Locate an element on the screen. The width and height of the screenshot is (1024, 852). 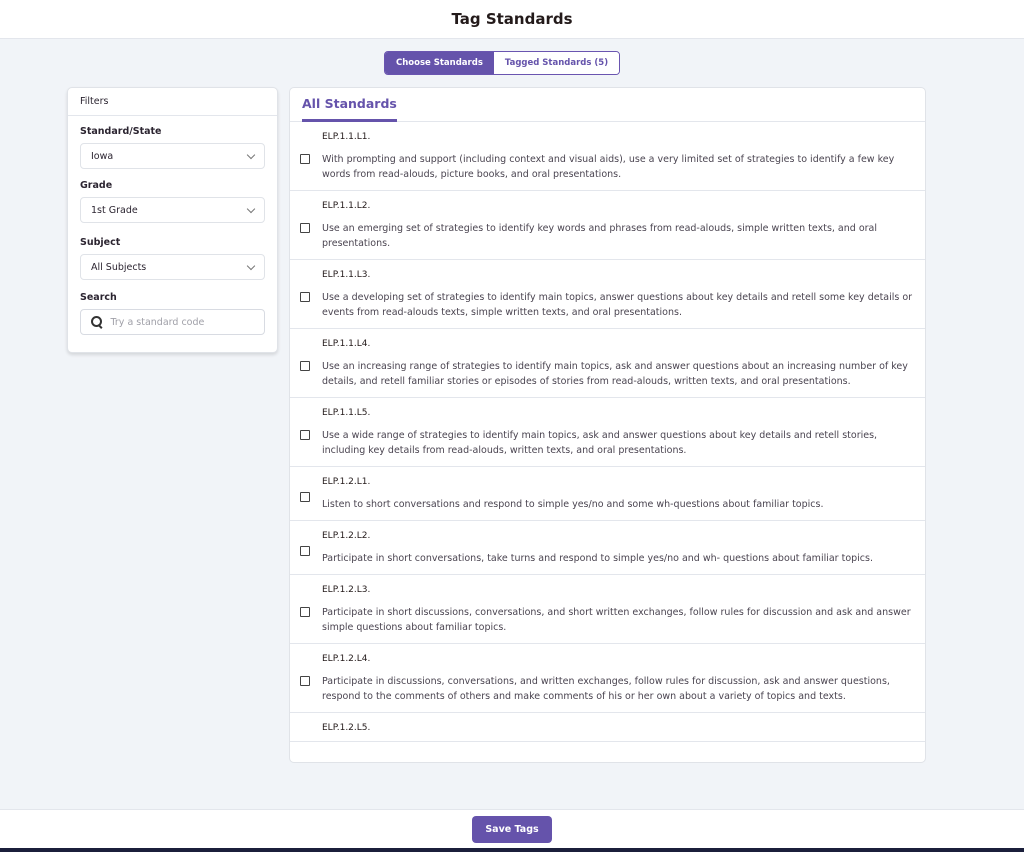
standard-state-value: Iowa is located at coordinates (102, 156).